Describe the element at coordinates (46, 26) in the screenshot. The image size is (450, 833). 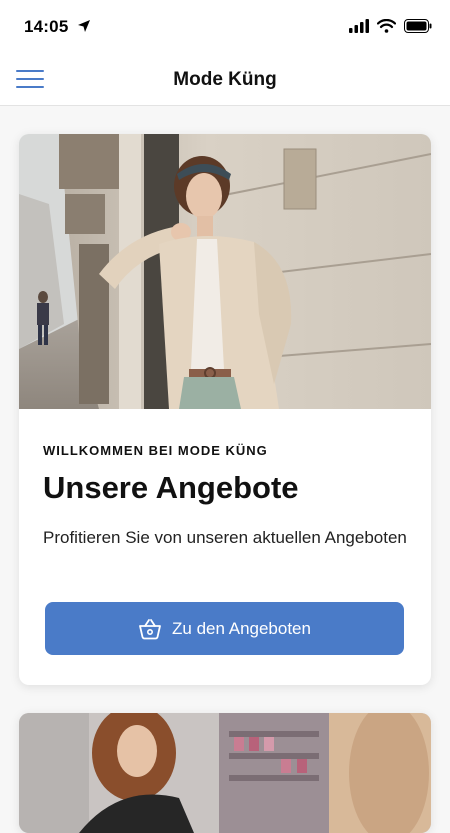
I see `status-time: 14:05` at that location.